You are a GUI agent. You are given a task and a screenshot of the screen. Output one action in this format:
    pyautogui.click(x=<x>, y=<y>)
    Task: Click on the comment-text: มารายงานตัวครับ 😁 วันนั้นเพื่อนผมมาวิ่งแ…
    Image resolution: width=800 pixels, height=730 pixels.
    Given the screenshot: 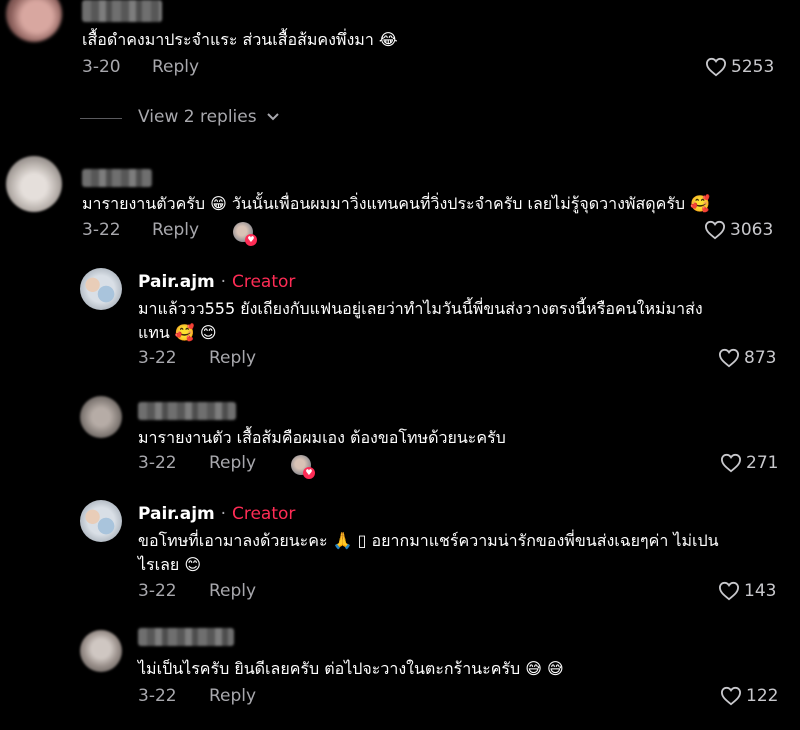 What is the action you would take?
    pyautogui.click(x=396, y=203)
    